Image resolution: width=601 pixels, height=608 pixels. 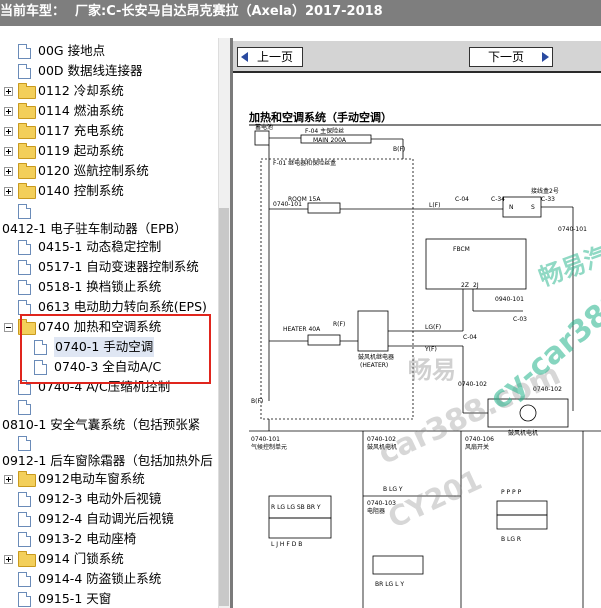 I want to click on conn-code-1: 0740-101, so click(x=265, y=439).